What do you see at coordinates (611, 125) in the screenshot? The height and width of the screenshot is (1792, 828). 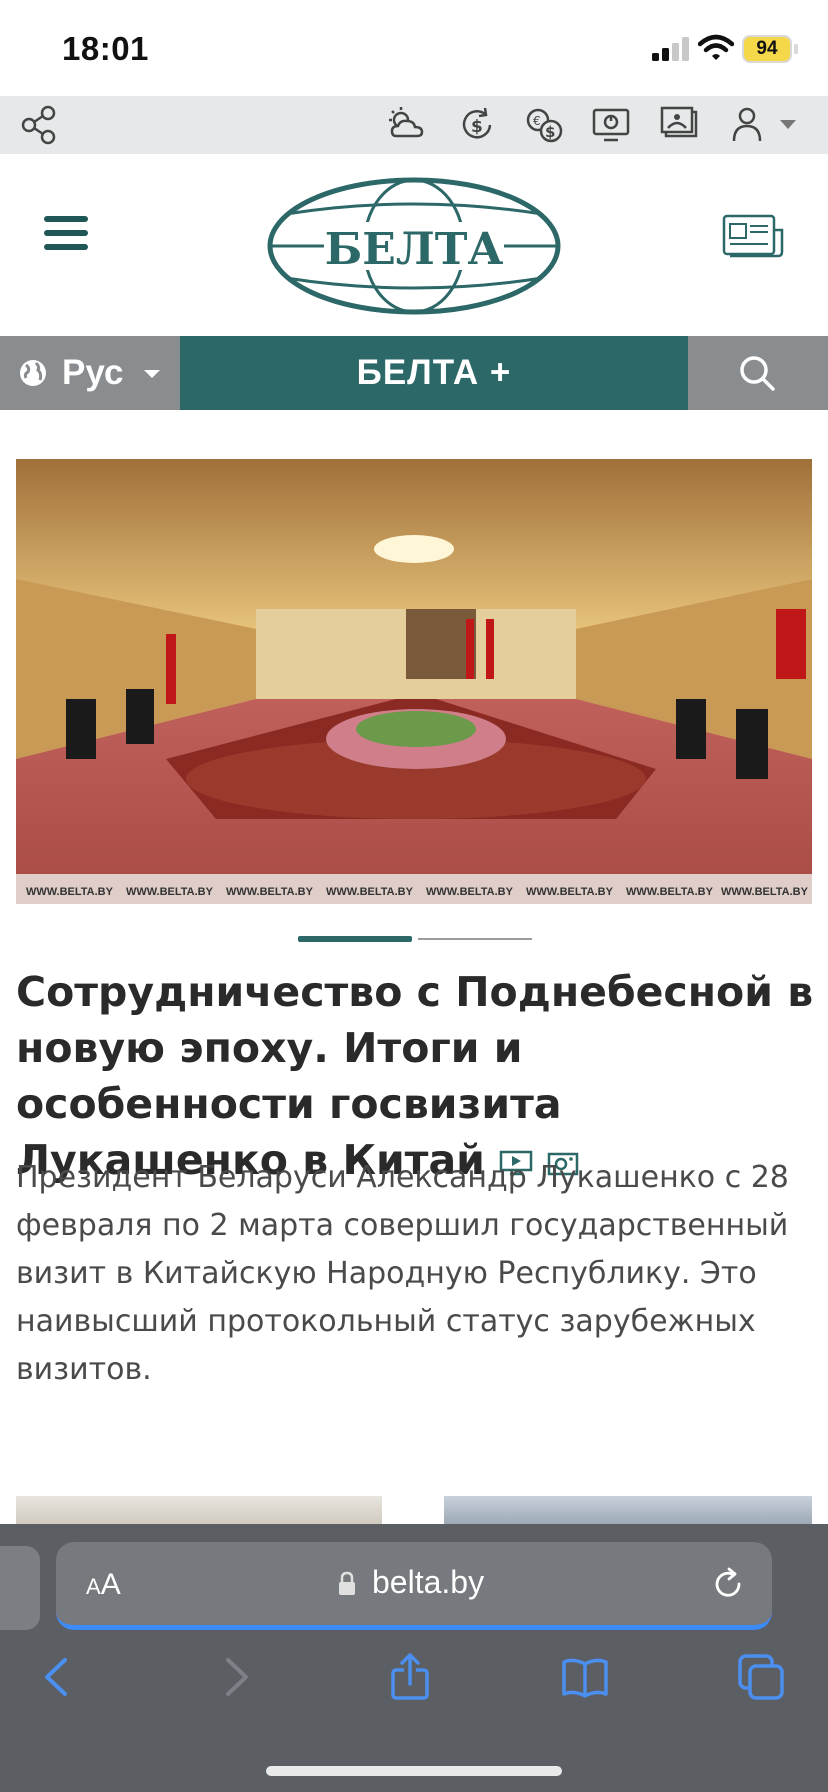 I see `tv-icon` at bounding box center [611, 125].